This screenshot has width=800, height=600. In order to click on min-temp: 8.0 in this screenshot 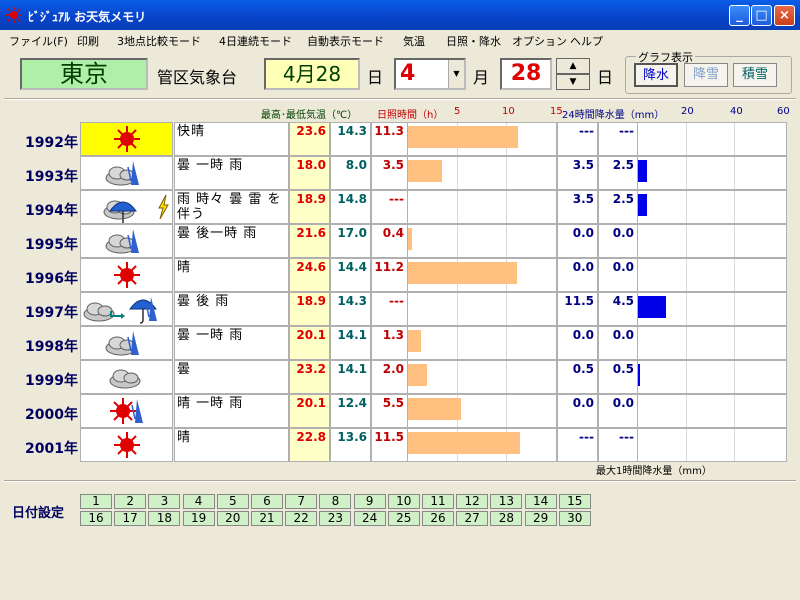, I will do `click(350, 173)`.